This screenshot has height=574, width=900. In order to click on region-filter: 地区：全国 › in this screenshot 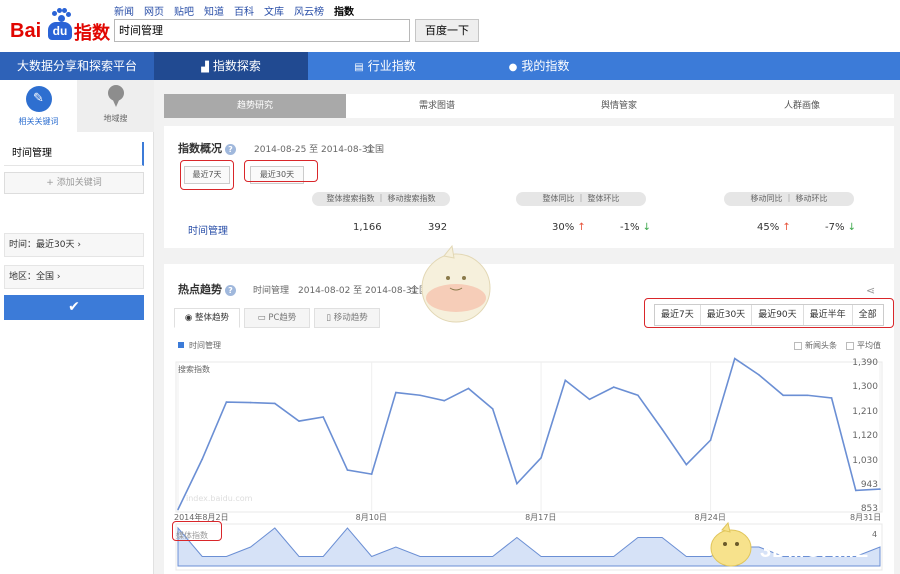, I will do `click(74, 277)`.